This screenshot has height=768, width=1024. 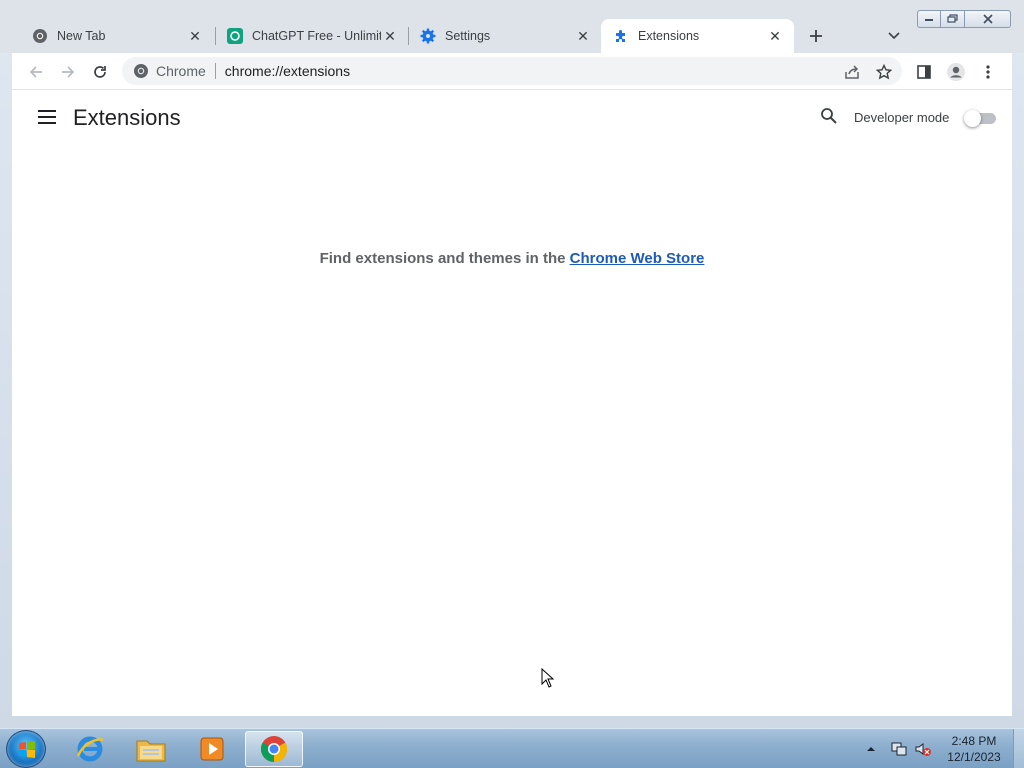 I want to click on hamburger-menu-icon, so click(x=47, y=117).